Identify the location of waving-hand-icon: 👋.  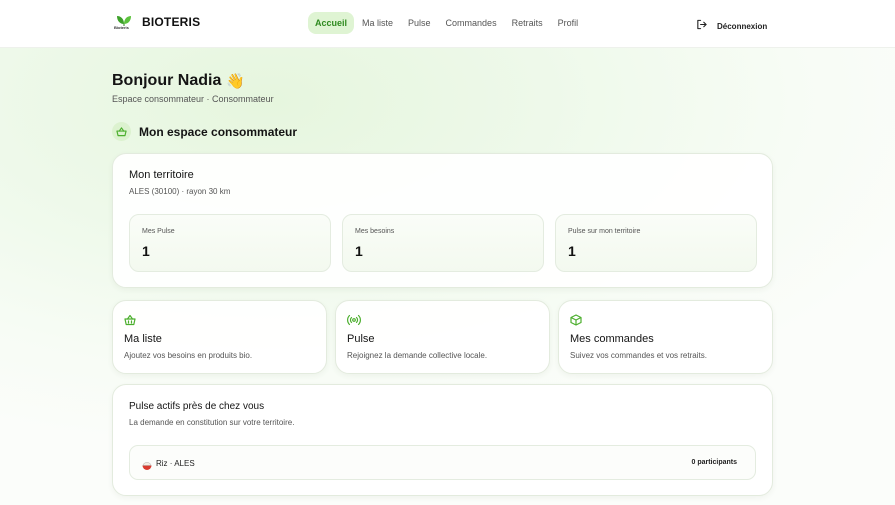
(236, 81).